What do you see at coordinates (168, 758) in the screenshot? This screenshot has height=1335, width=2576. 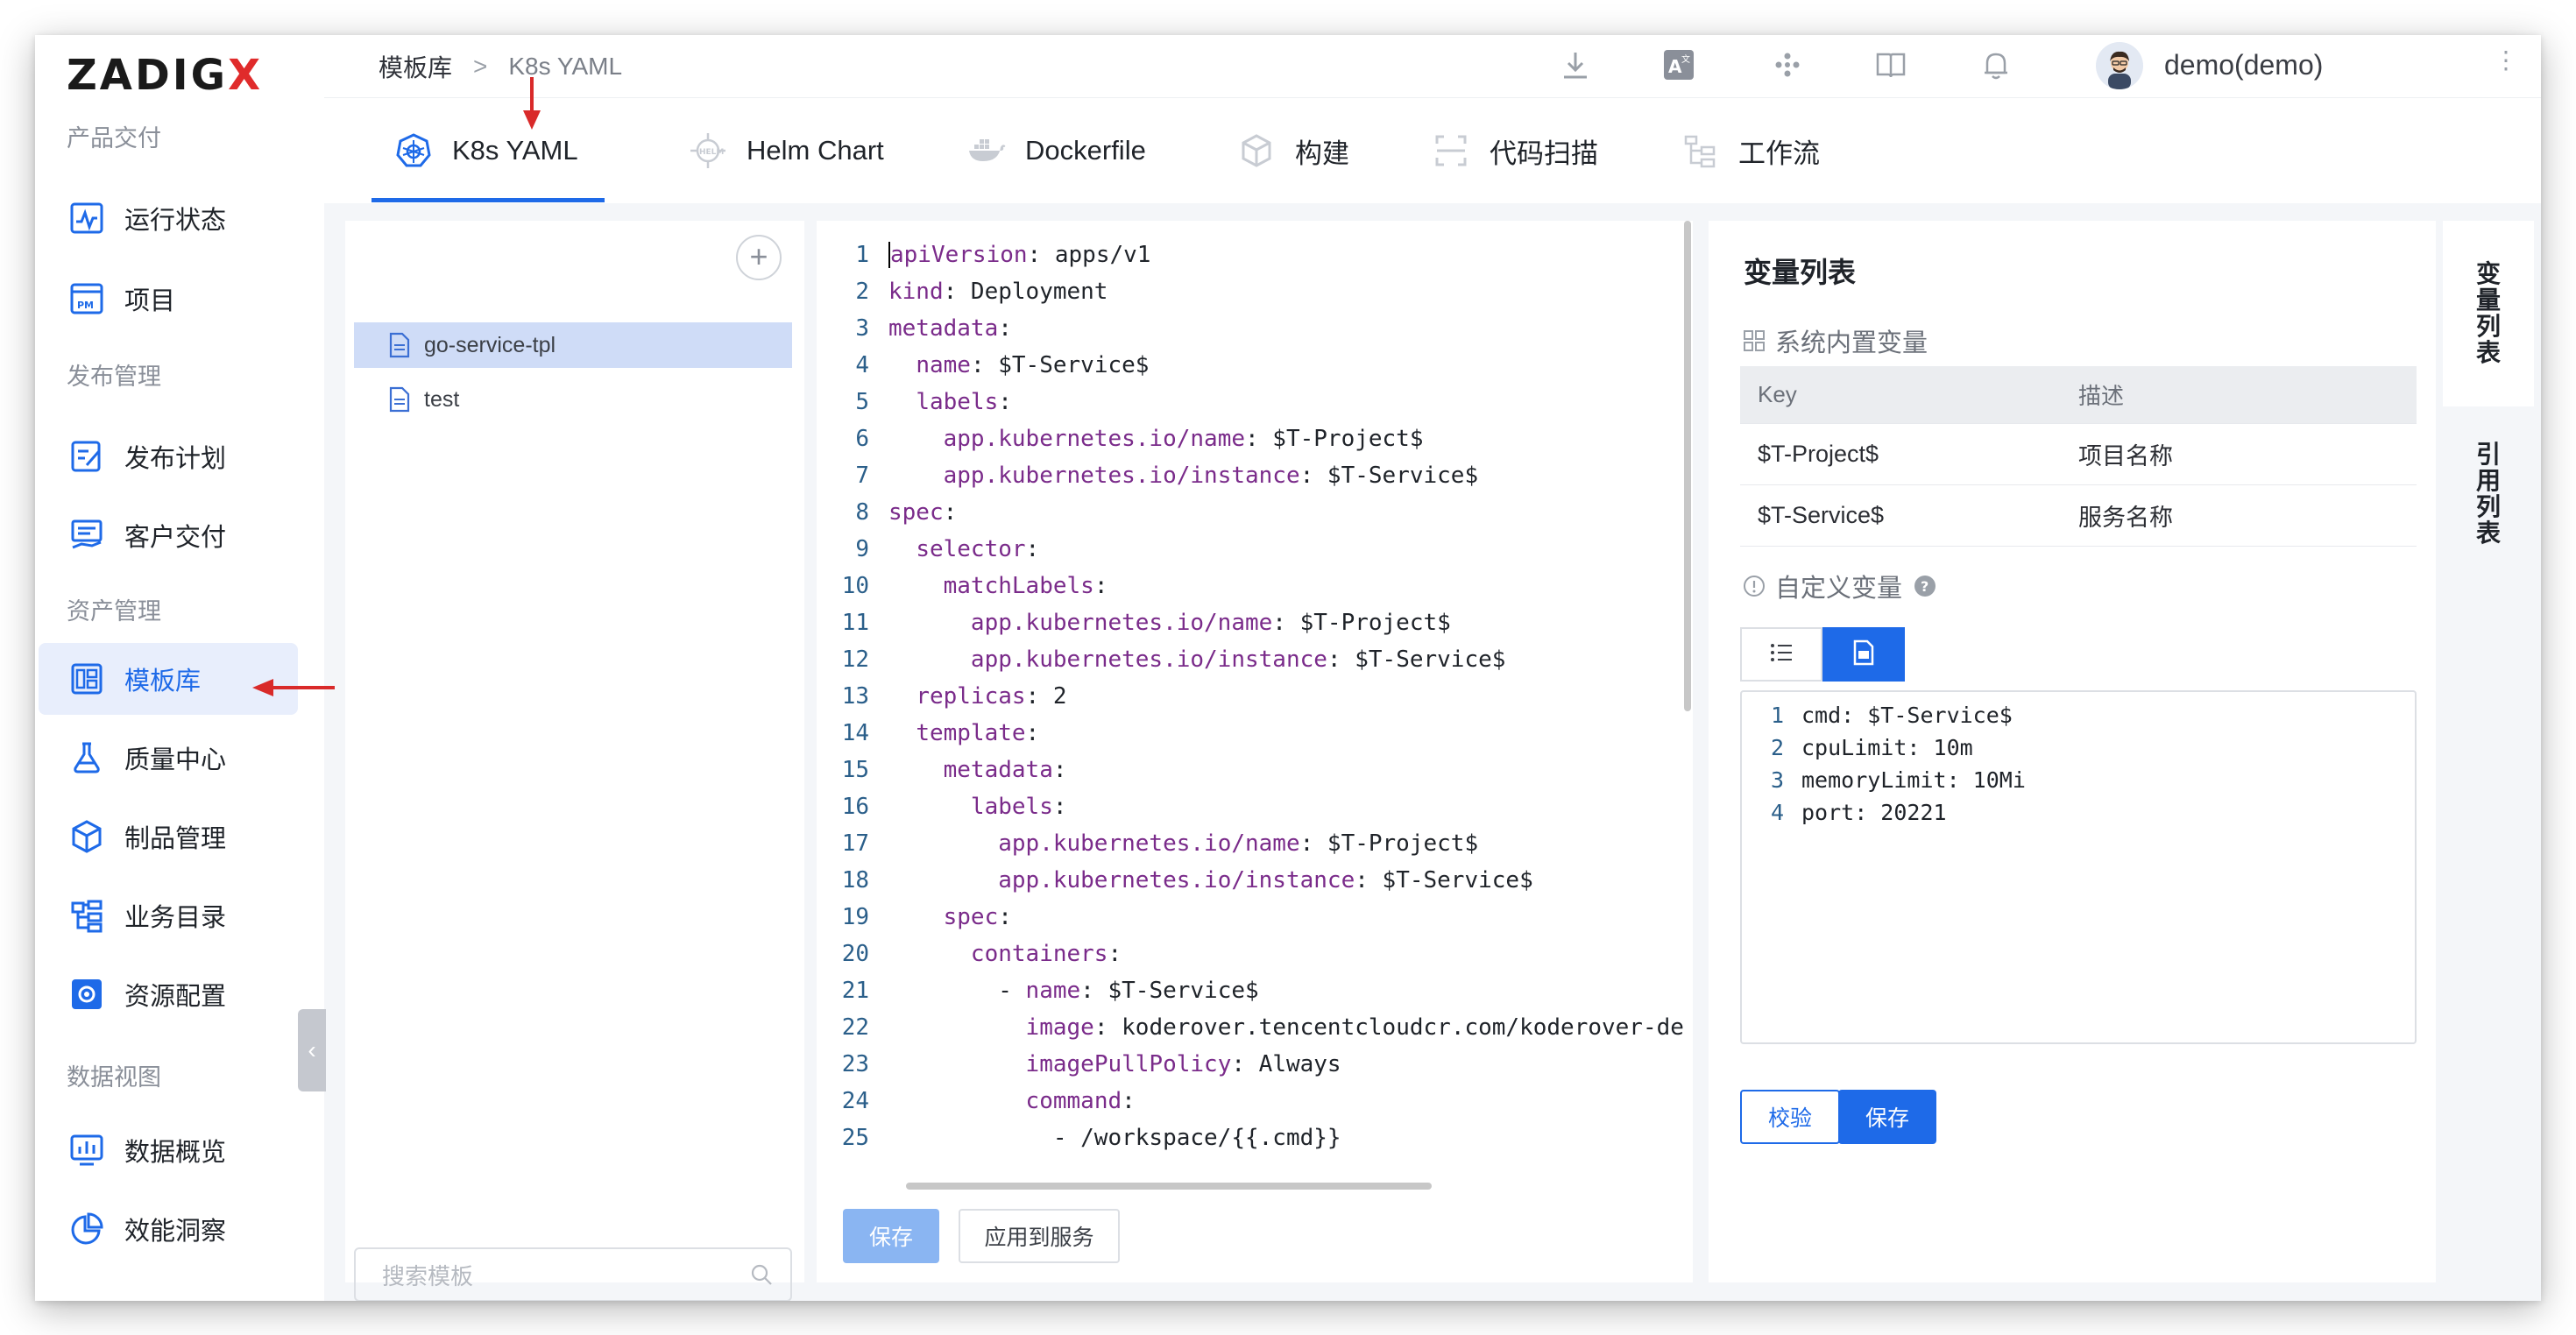 I see `sidebar-item-quality-center: 质量中心` at bounding box center [168, 758].